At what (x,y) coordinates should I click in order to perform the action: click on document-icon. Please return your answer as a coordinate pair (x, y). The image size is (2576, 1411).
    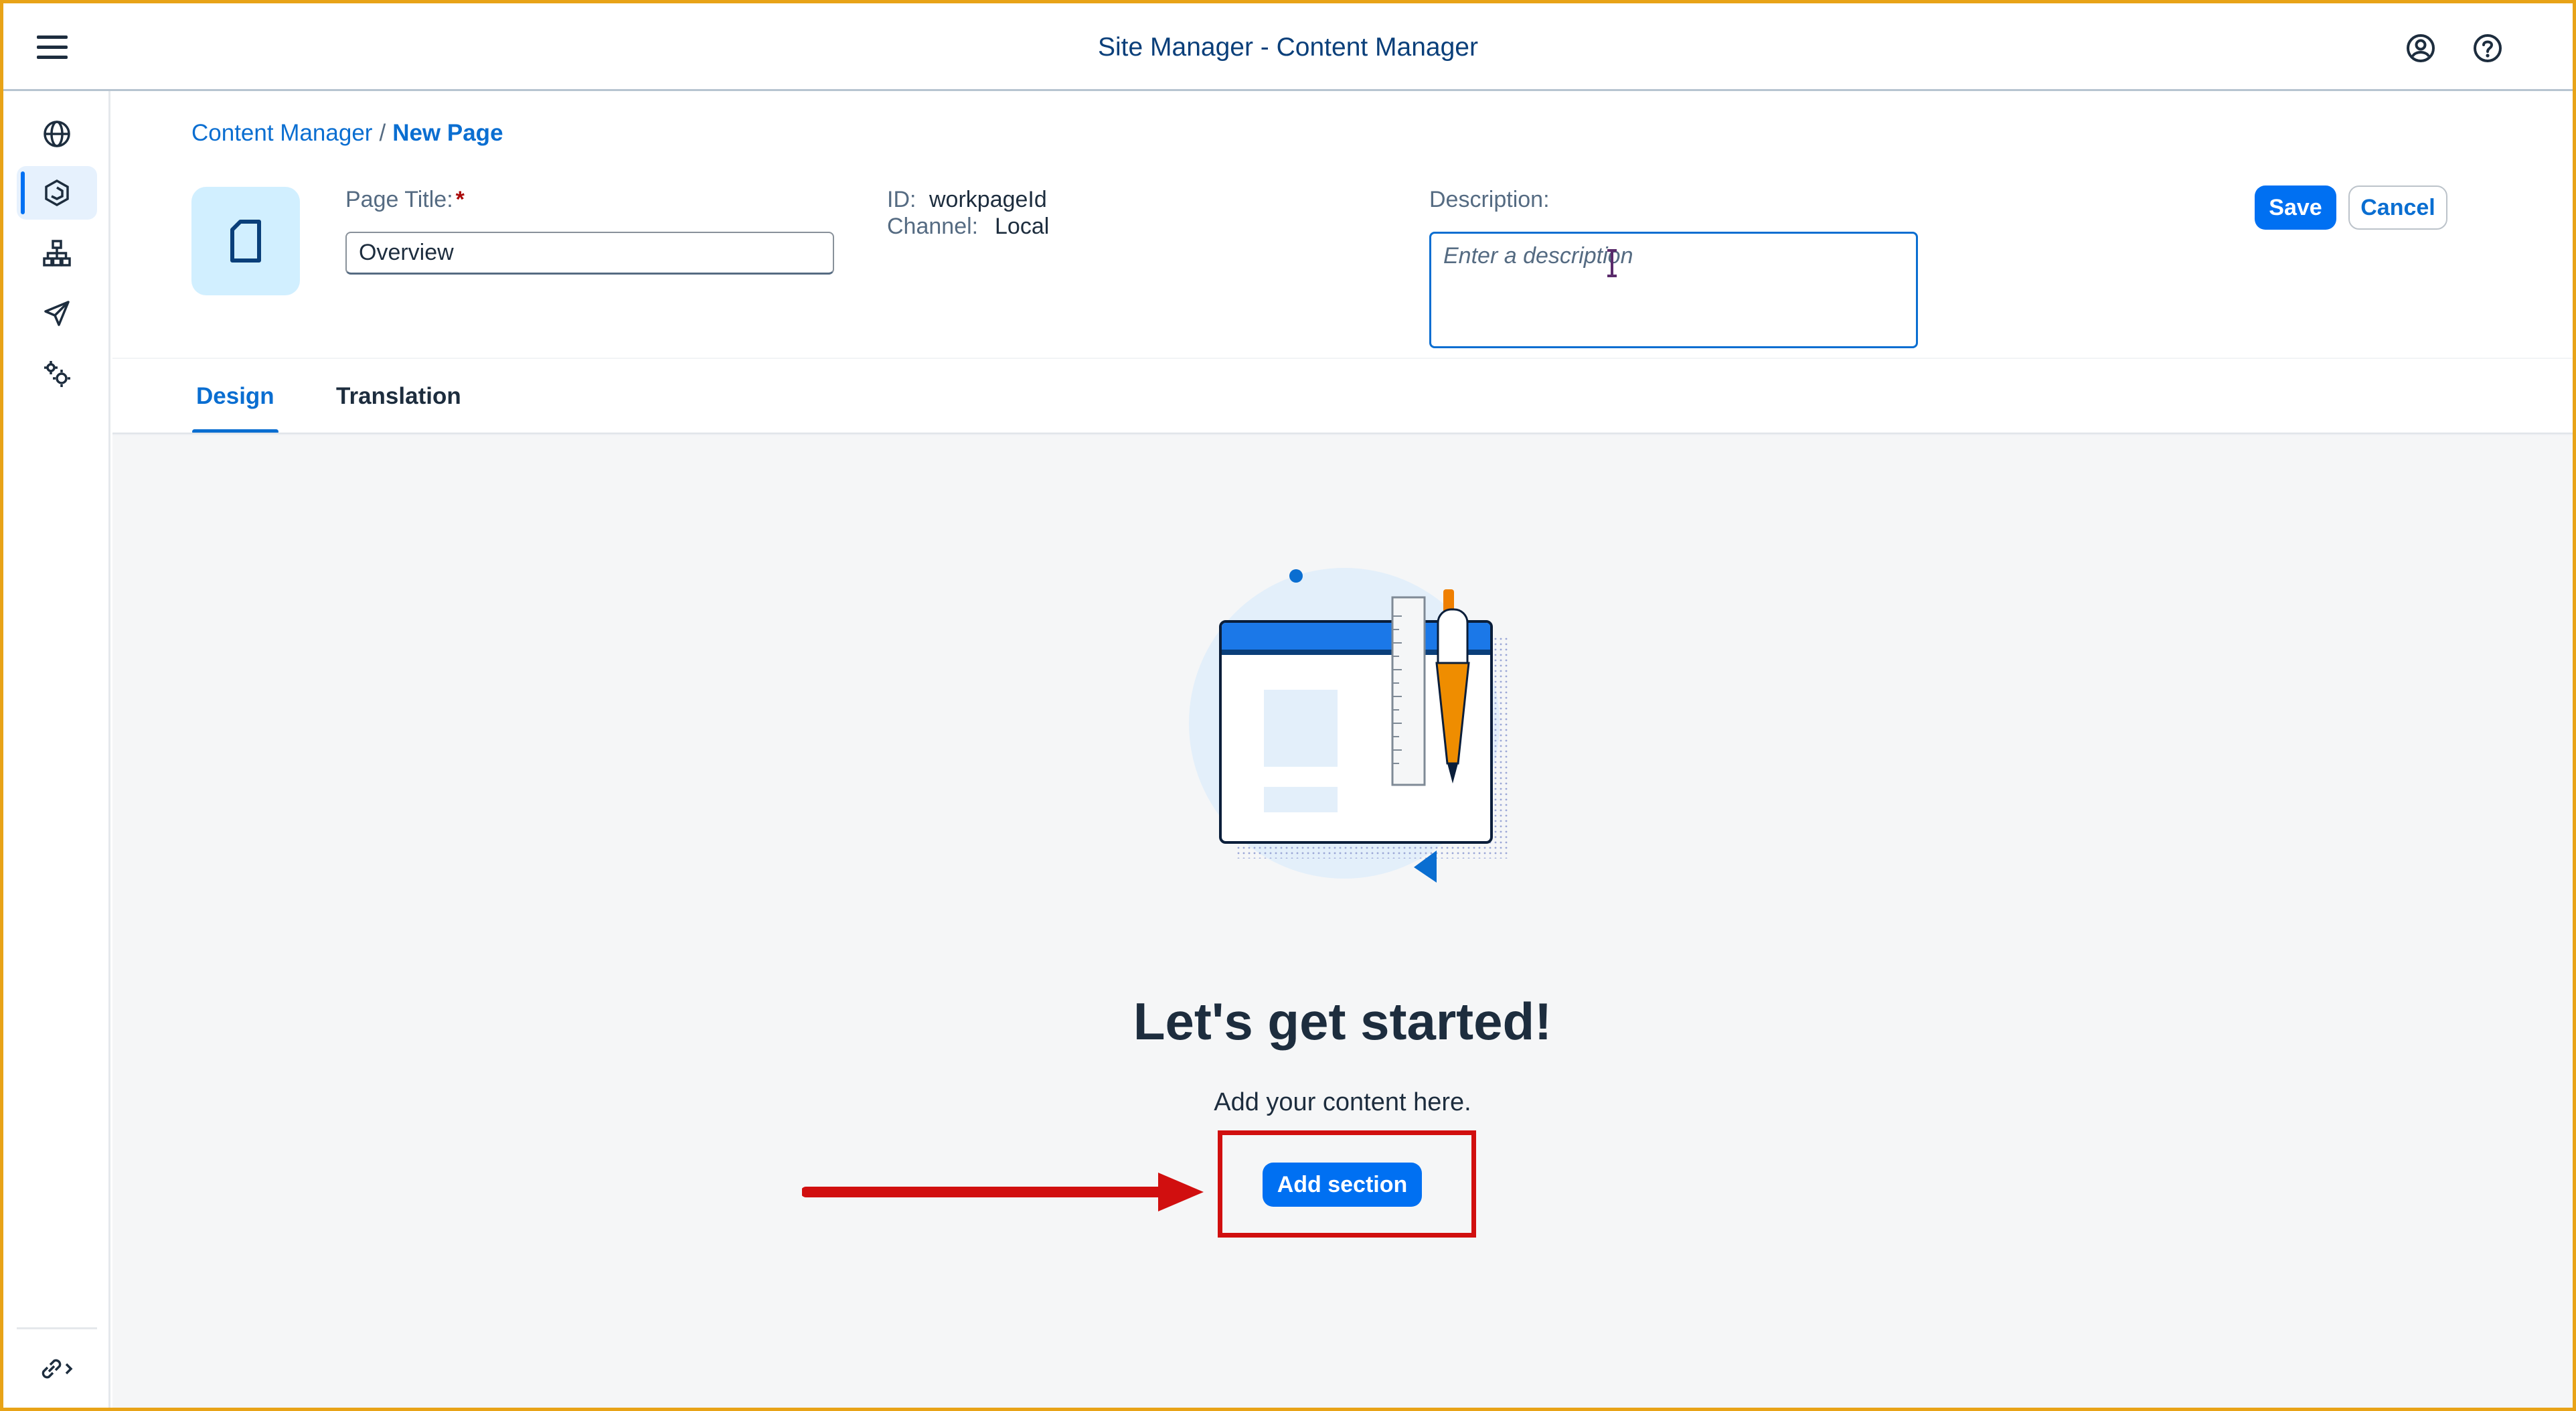
    Looking at the image, I should click on (246, 241).